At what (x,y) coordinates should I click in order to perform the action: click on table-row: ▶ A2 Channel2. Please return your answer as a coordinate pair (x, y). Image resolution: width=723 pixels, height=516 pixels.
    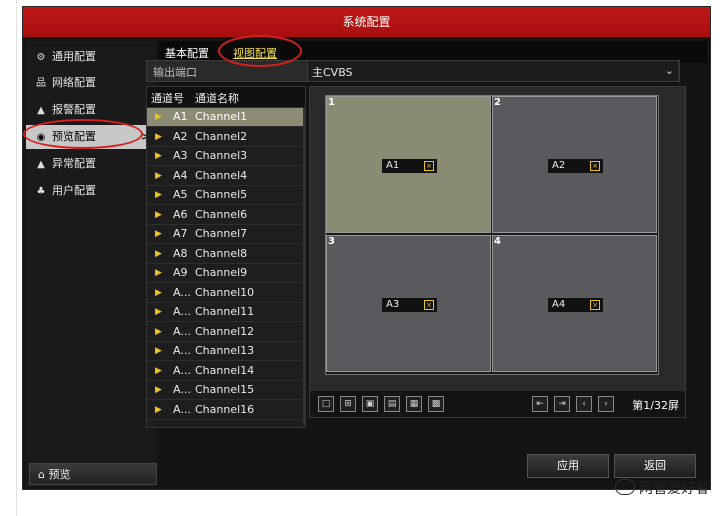
    Looking at the image, I should click on (226, 137).